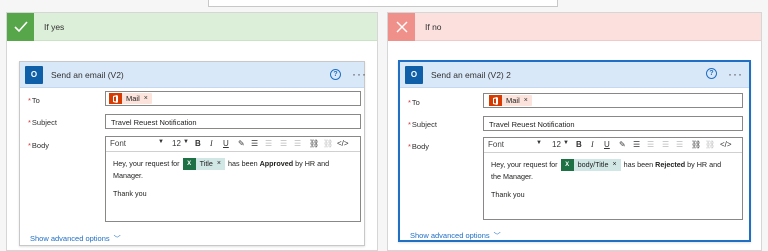  What do you see at coordinates (383, 3) in the screenshot?
I see `condition-card-bottom-edge` at bounding box center [383, 3].